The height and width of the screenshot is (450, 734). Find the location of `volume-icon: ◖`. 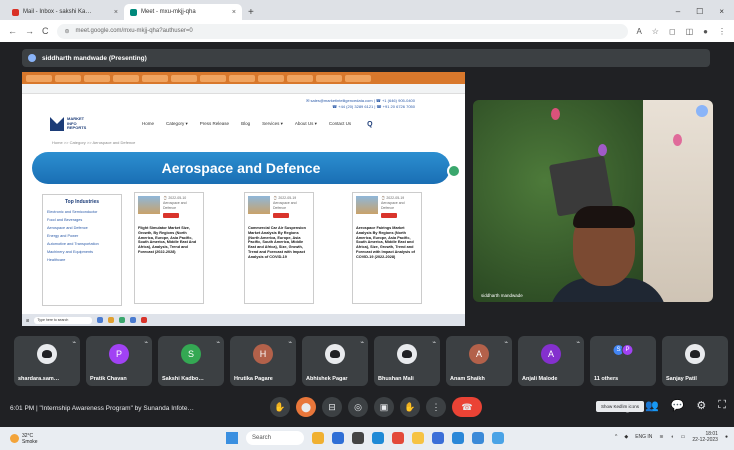

volume-icon: ◖ is located at coordinates (672, 437).